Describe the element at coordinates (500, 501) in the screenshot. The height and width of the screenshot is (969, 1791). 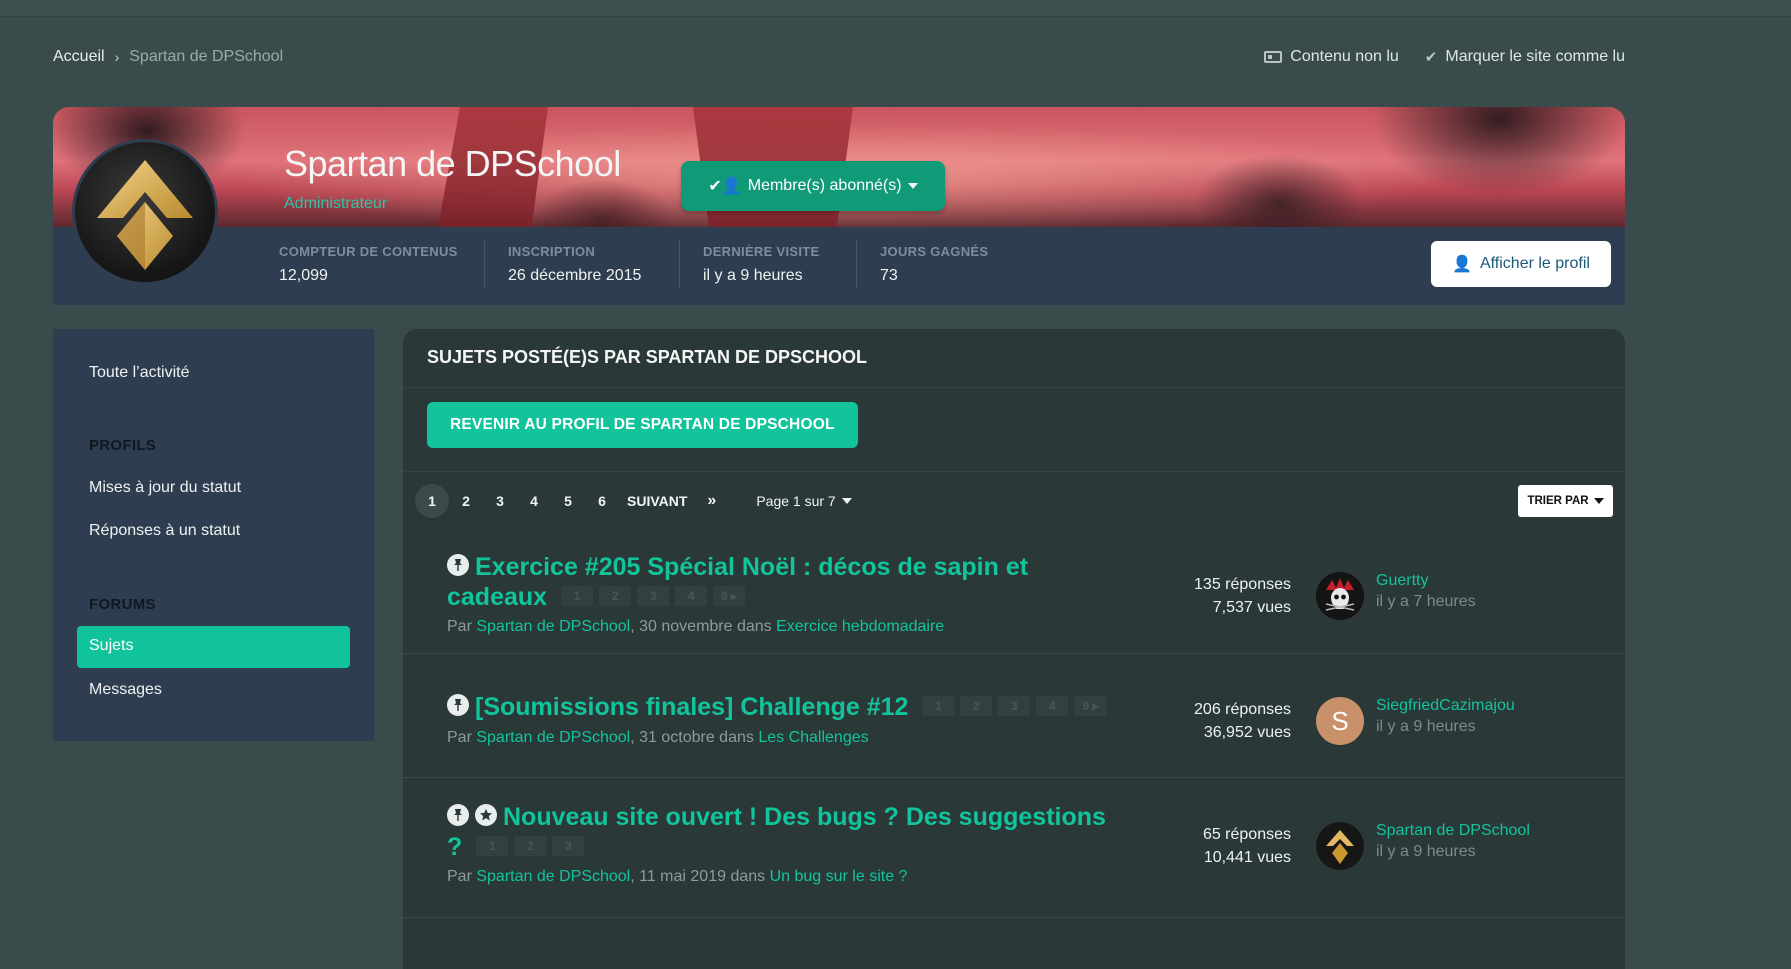
I see `page-3-button: 3` at that location.